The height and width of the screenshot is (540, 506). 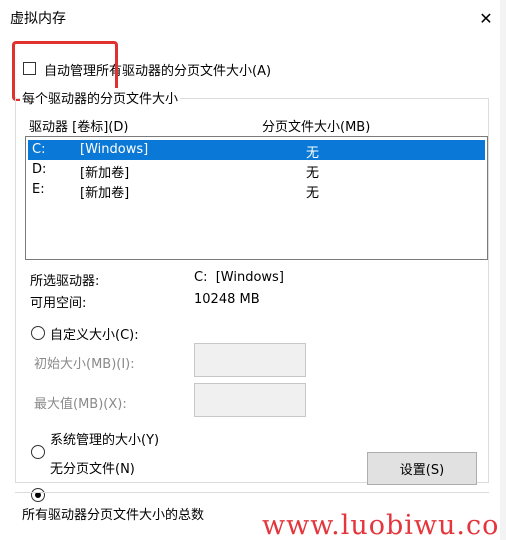 What do you see at coordinates (58, 303) in the screenshot?
I see `free-space-label: 可用空间:` at bounding box center [58, 303].